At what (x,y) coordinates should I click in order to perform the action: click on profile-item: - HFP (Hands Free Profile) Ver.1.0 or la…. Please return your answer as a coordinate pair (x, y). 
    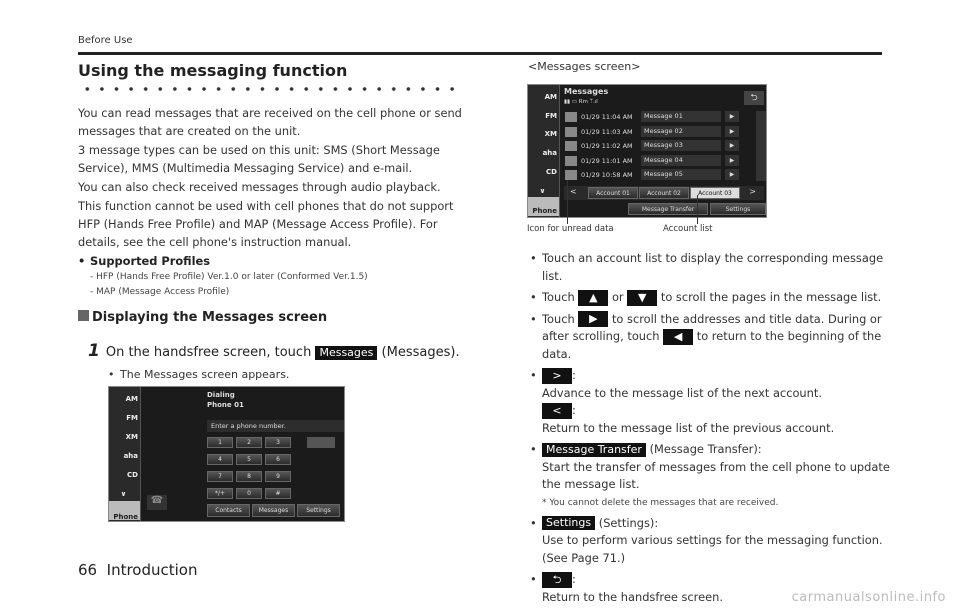
    Looking at the image, I should click on (229, 277).